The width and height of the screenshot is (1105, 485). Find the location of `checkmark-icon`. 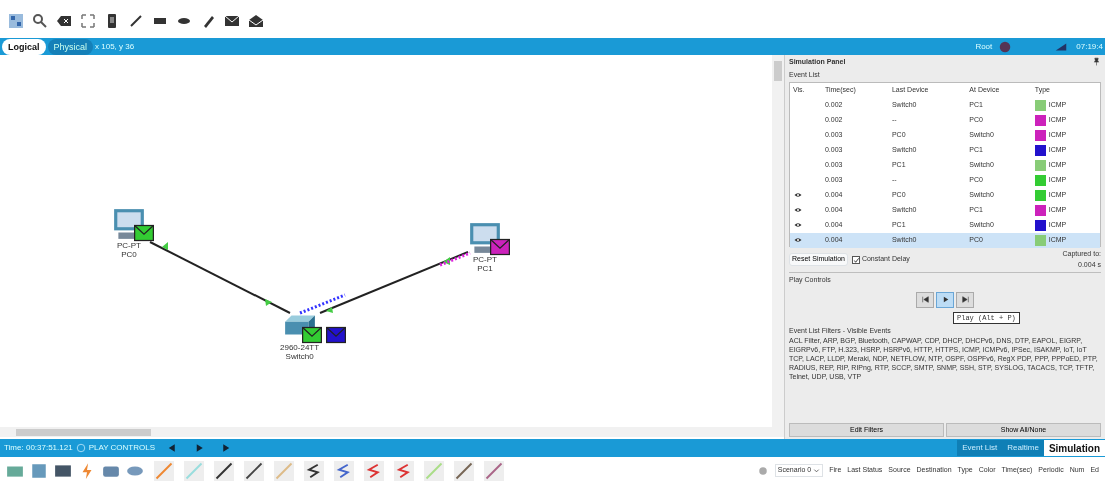

checkmark-icon is located at coordinates (856, 260).